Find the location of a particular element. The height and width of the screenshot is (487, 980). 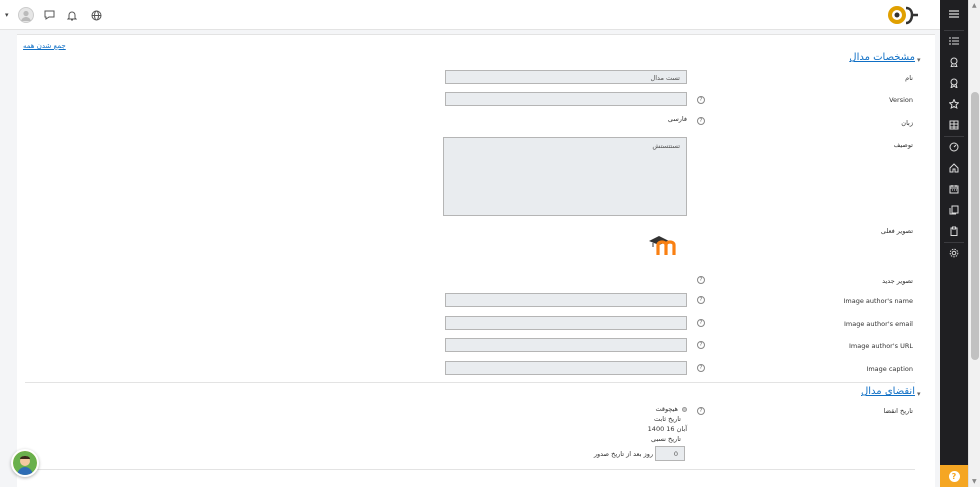

avatar is located at coordinates (26, 15).